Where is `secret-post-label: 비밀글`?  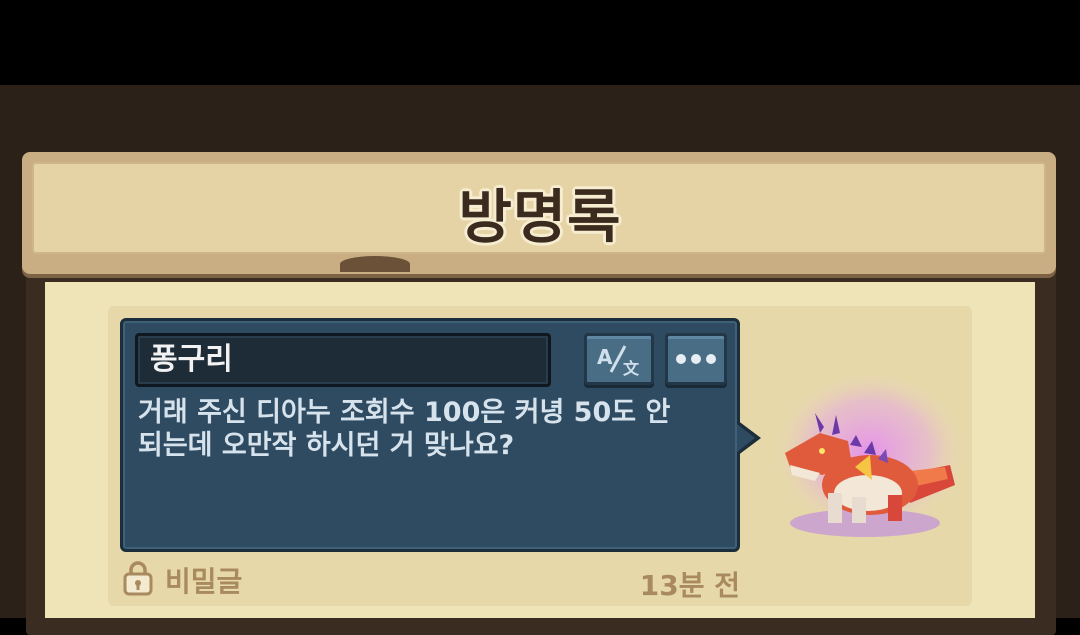
secret-post-label: 비밀글 is located at coordinates (204, 581).